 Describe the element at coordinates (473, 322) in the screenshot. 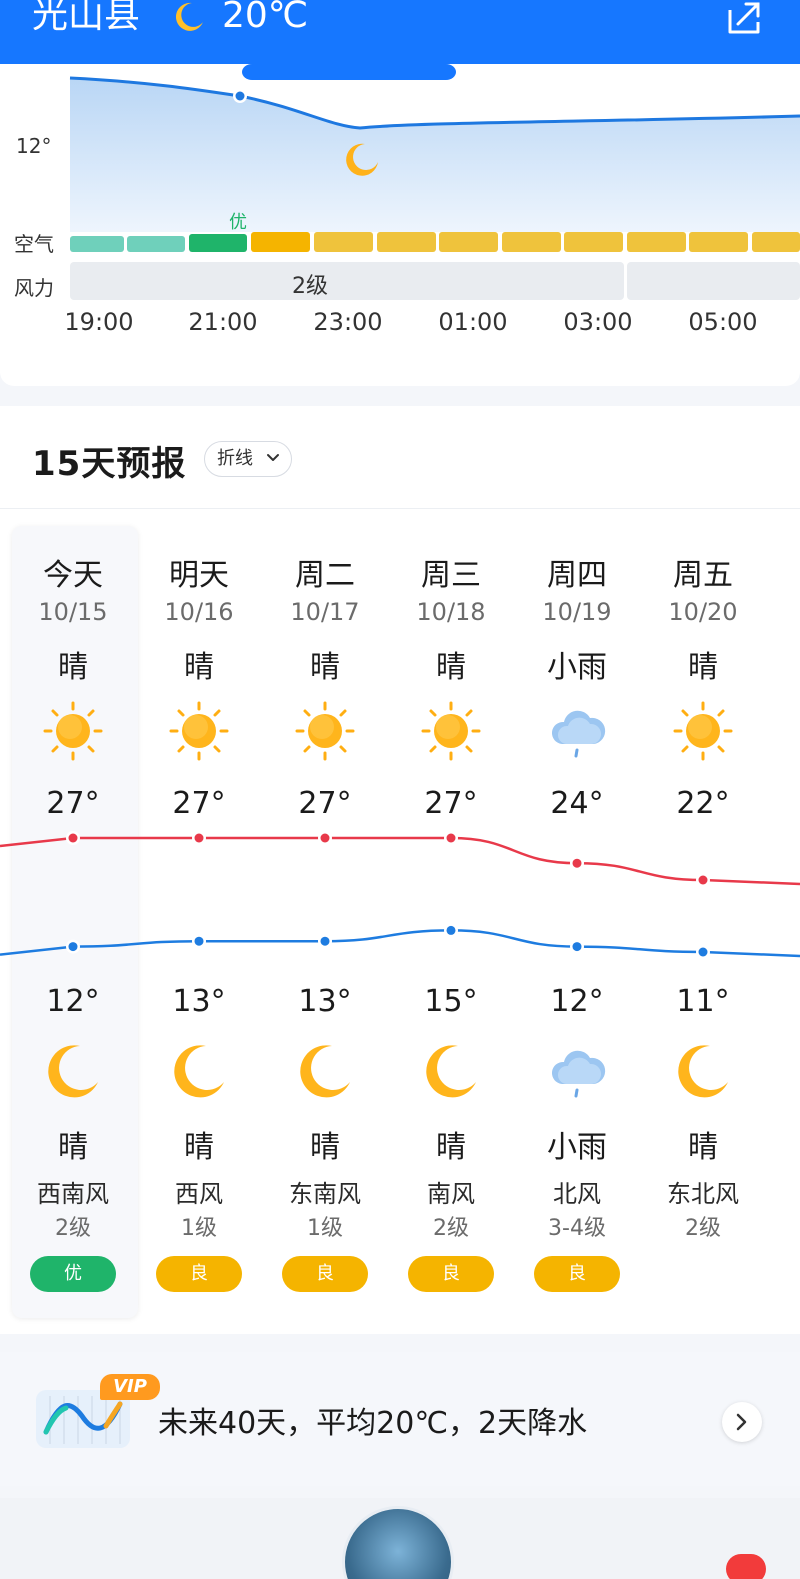

I see `hour-label: 01:00` at that location.